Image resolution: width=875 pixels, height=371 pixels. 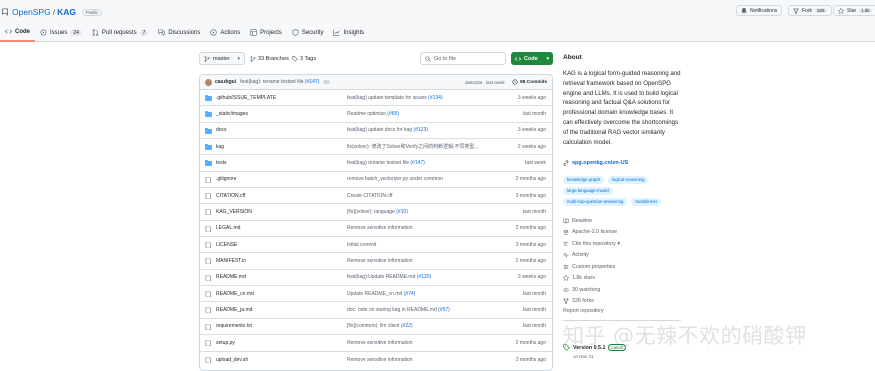 What do you see at coordinates (253, 58) in the screenshot?
I see `branch-icon` at bounding box center [253, 58].